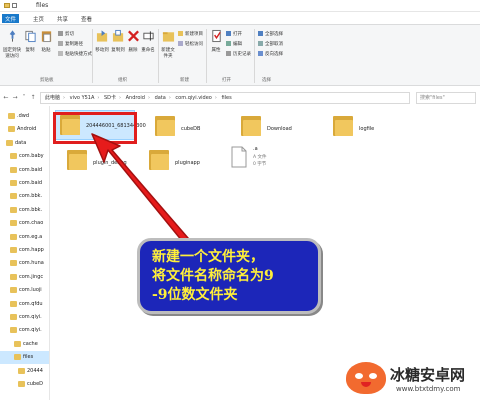 The image size is (480, 400). I want to click on group-open: 打开, so click(226, 80).